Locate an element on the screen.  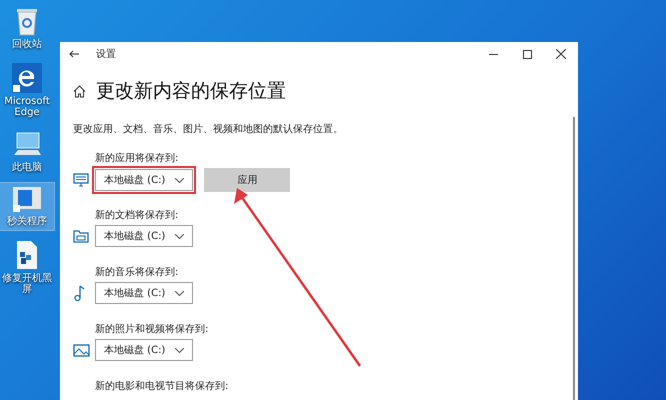
setting-label: 新的应用将保存到: is located at coordinates (137, 158).